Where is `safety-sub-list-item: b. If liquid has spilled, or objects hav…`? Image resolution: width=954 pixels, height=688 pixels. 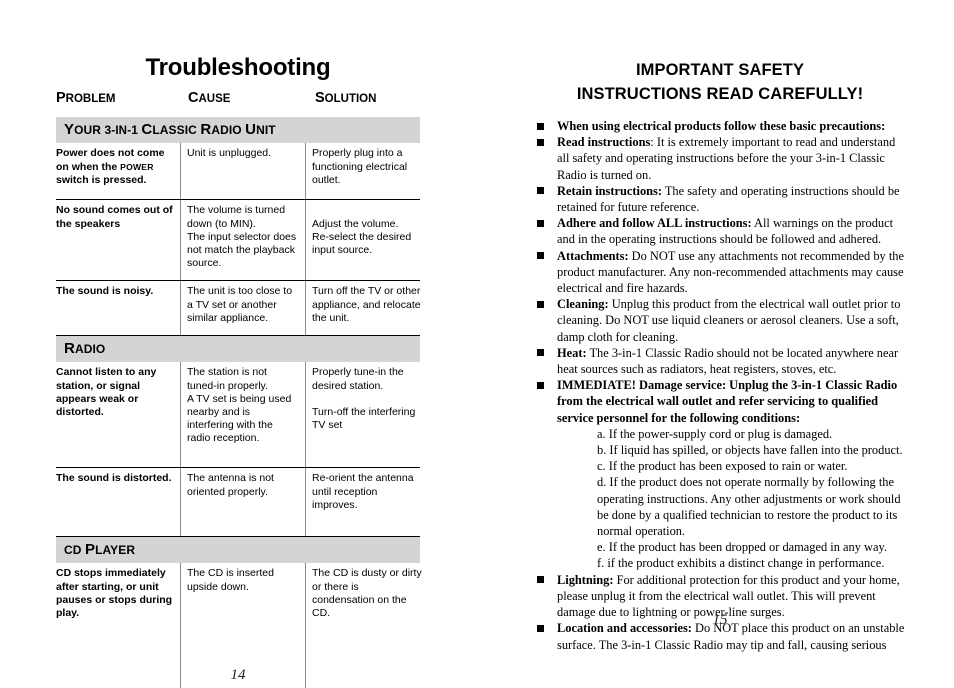
safety-sub-list-item: b. If liquid has spilled, or objects hav… is located at coordinates (750, 450).